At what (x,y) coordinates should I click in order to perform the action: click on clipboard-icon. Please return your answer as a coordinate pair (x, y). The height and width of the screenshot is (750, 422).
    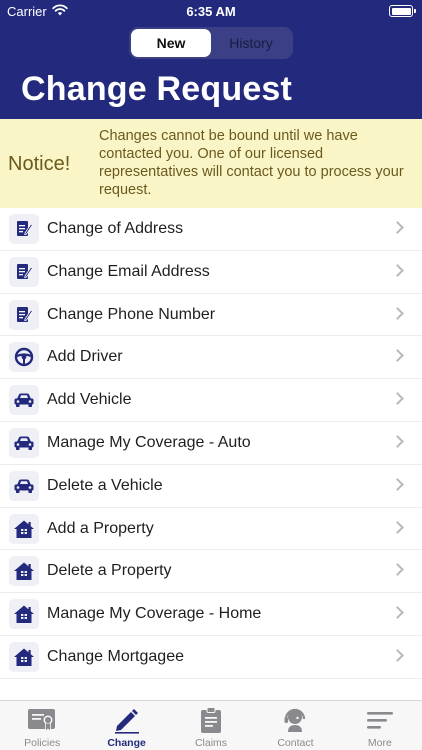
    Looking at the image, I should click on (211, 720).